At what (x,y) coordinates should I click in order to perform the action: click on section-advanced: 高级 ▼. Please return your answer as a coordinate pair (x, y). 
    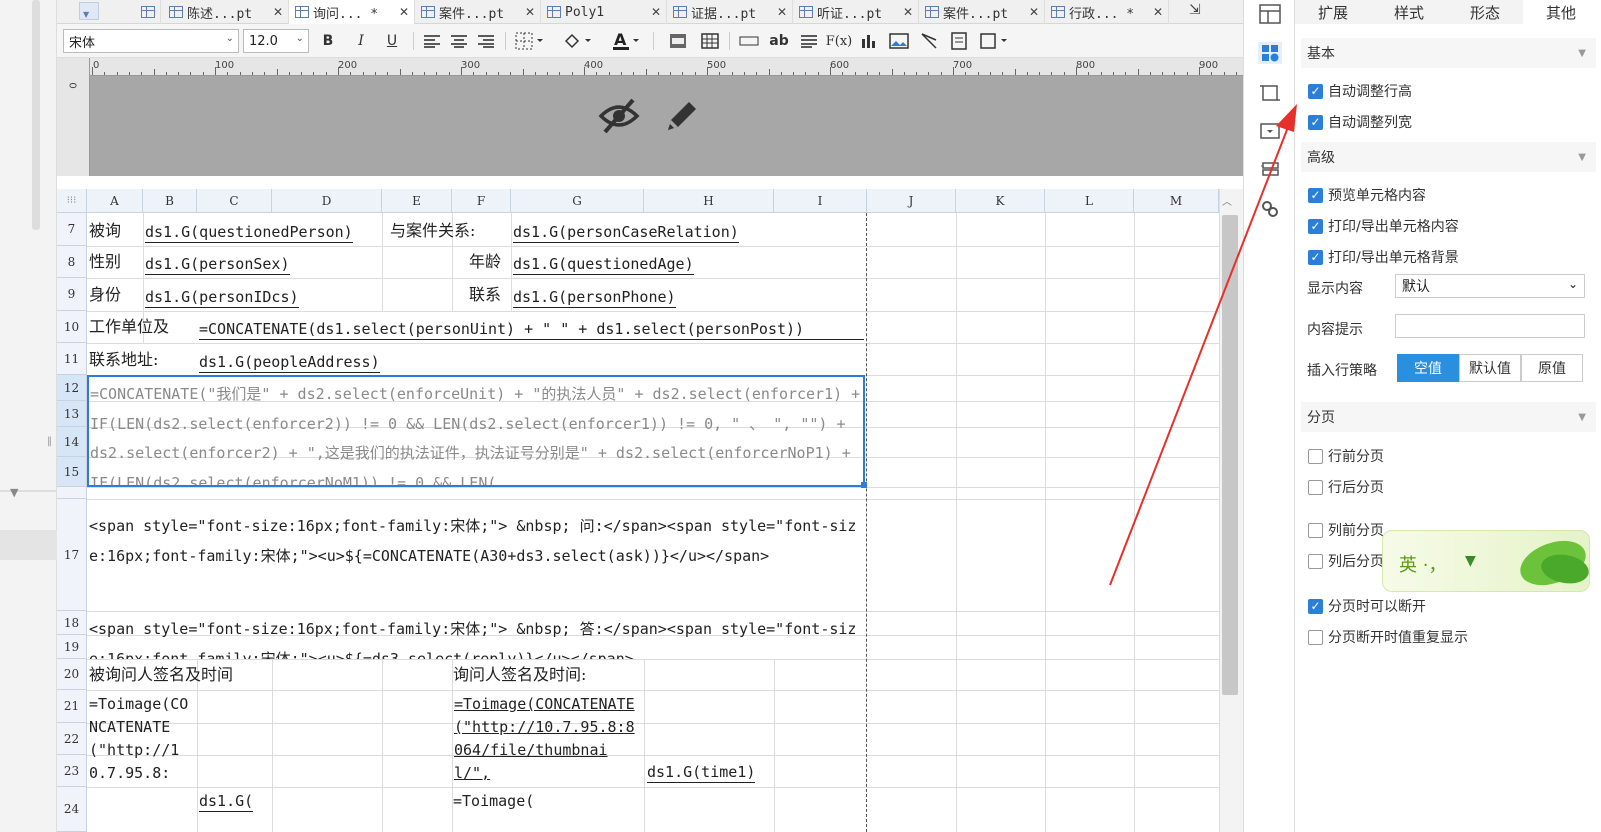
    Looking at the image, I should click on (1448, 157).